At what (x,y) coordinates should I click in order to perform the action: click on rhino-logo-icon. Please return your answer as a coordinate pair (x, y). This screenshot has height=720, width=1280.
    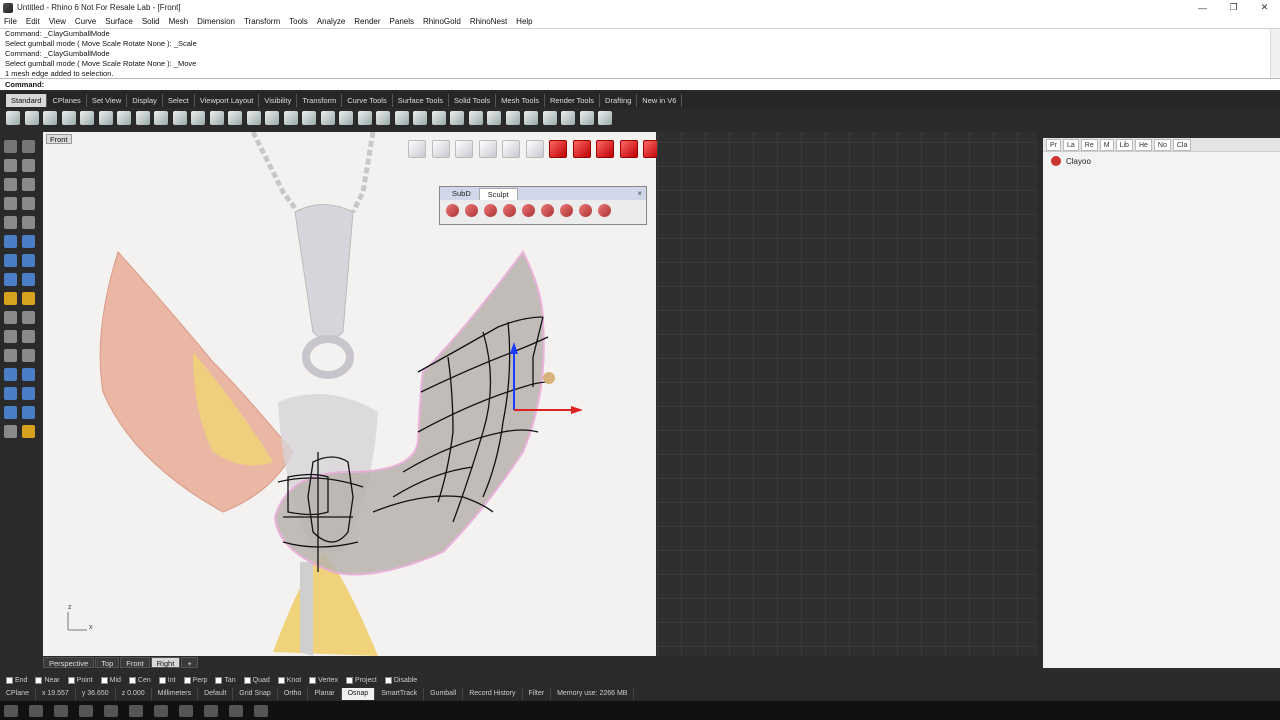
    Looking at the image, I should click on (586, 118).